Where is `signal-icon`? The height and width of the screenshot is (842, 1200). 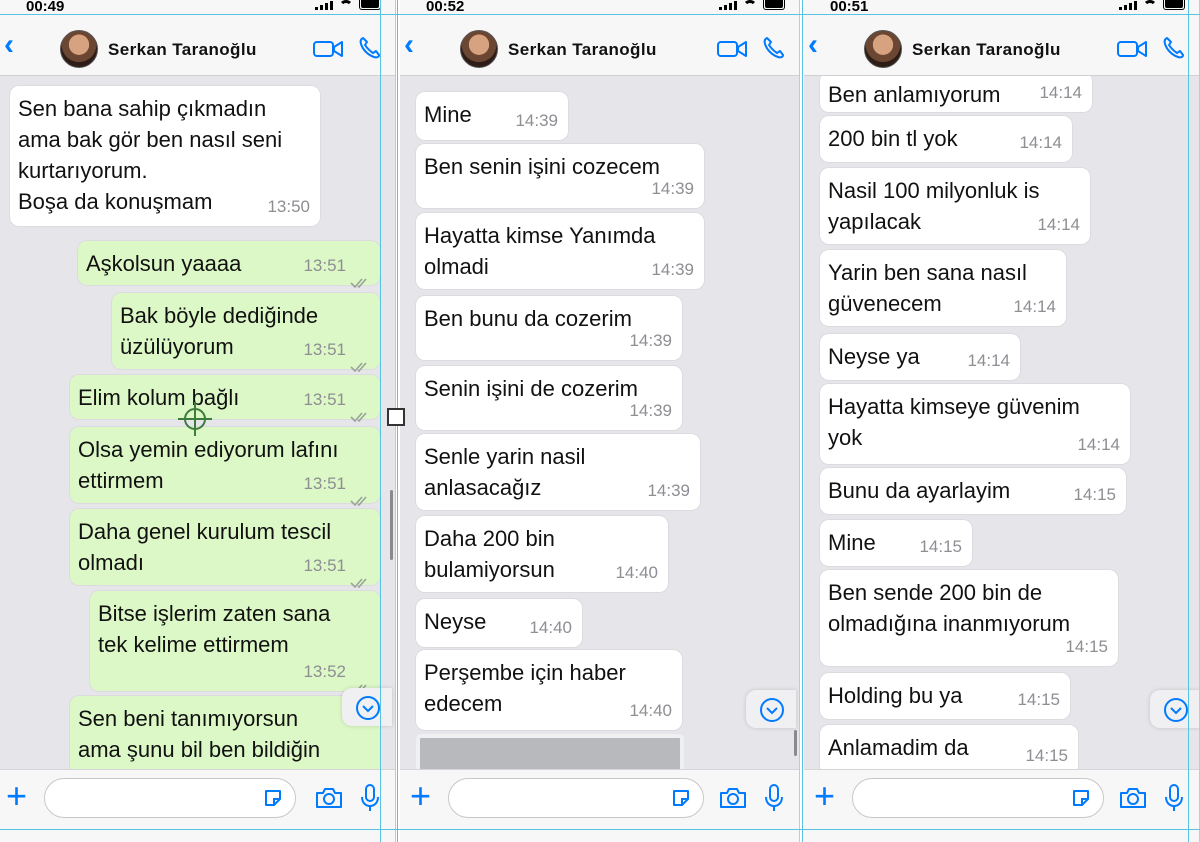 signal-icon is located at coordinates (728, 5).